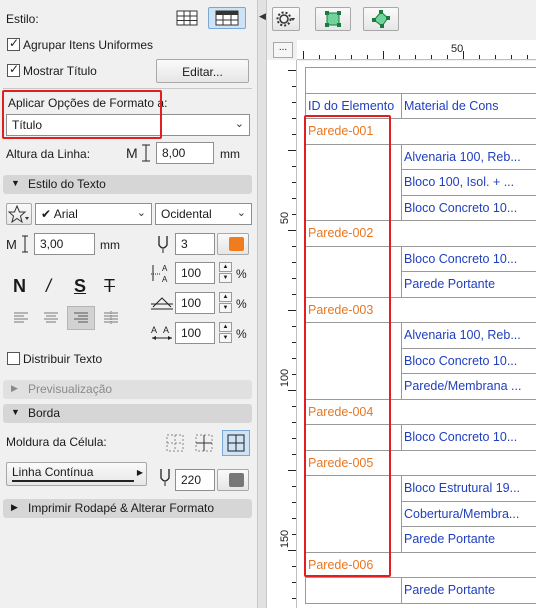  What do you see at coordinates (48, 154) in the screenshot?
I see `row-height-label: Altura da Linha:` at bounding box center [48, 154].